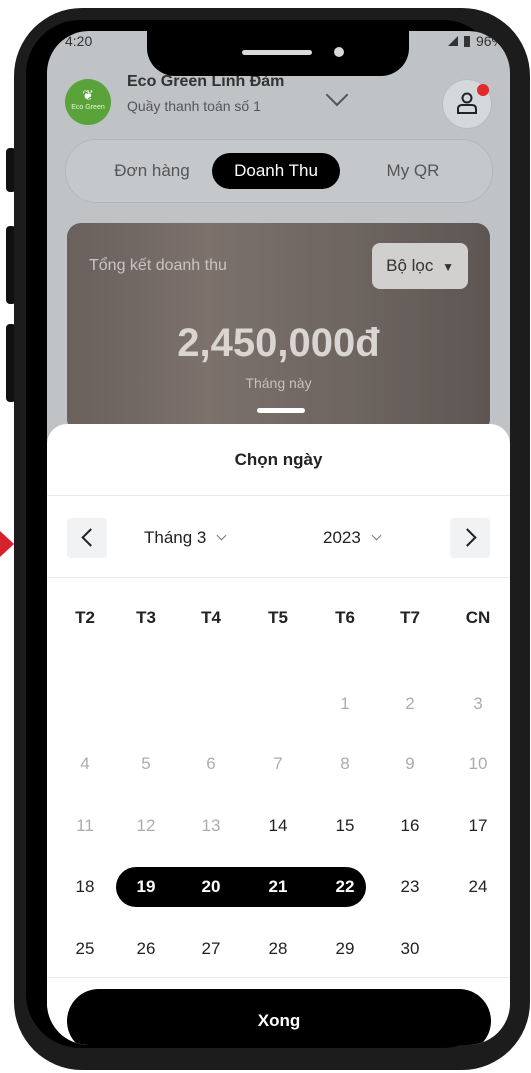 The height and width of the screenshot is (1073, 531). What do you see at coordinates (410, 704) in the screenshot?
I see `calendar-day: 2` at bounding box center [410, 704].